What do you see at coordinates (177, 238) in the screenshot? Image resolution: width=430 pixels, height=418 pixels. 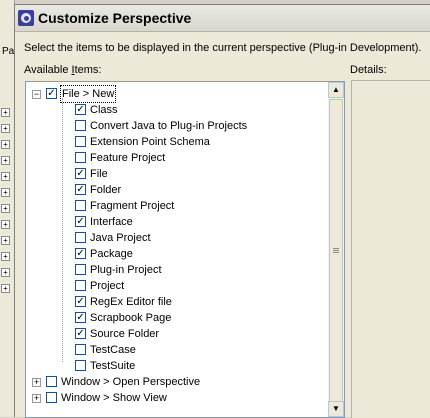 I see `tree-child-item: Java Project` at bounding box center [177, 238].